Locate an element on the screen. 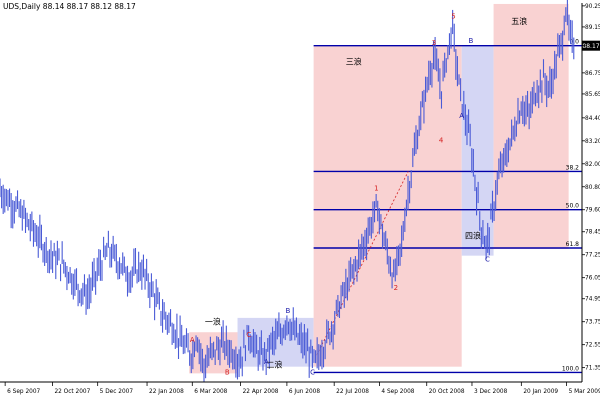  y-tick-label-3: 86.75 is located at coordinates (592, 74).